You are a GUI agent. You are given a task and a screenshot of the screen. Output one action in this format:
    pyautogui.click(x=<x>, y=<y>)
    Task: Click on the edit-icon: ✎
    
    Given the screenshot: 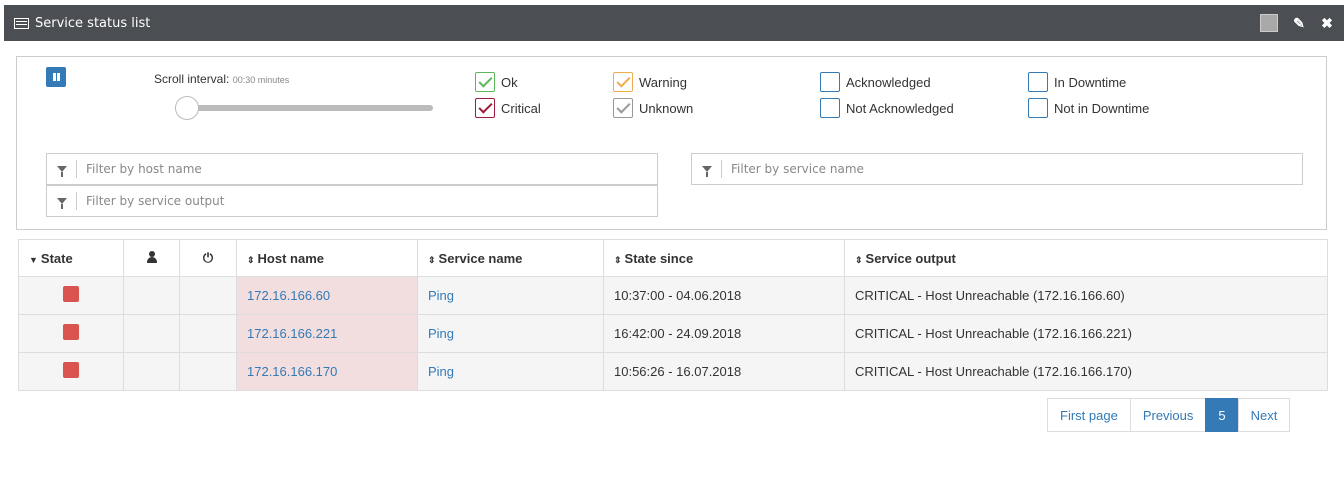 What is the action you would take?
    pyautogui.click(x=1299, y=23)
    